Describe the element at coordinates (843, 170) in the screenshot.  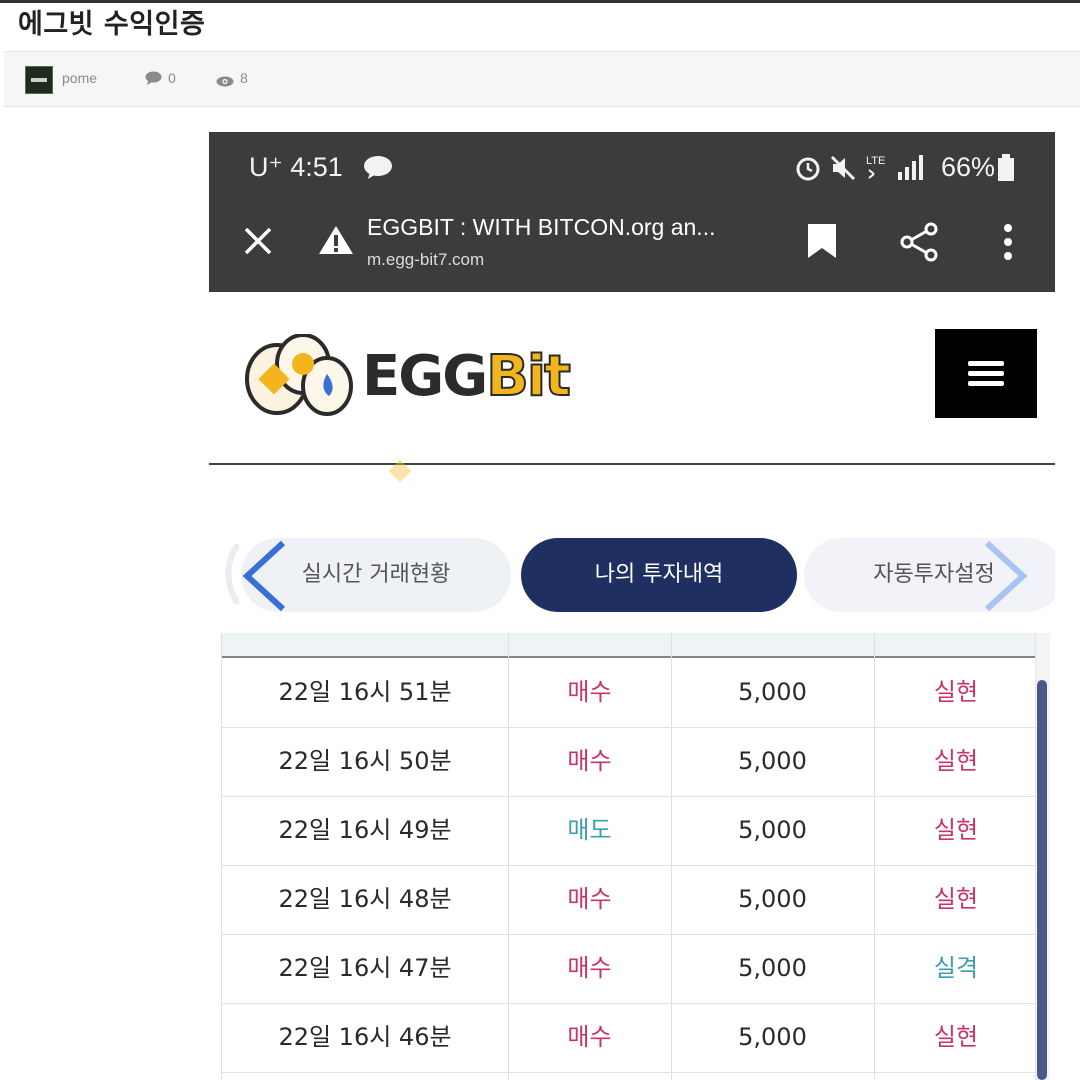
I see `mute-icon` at that location.